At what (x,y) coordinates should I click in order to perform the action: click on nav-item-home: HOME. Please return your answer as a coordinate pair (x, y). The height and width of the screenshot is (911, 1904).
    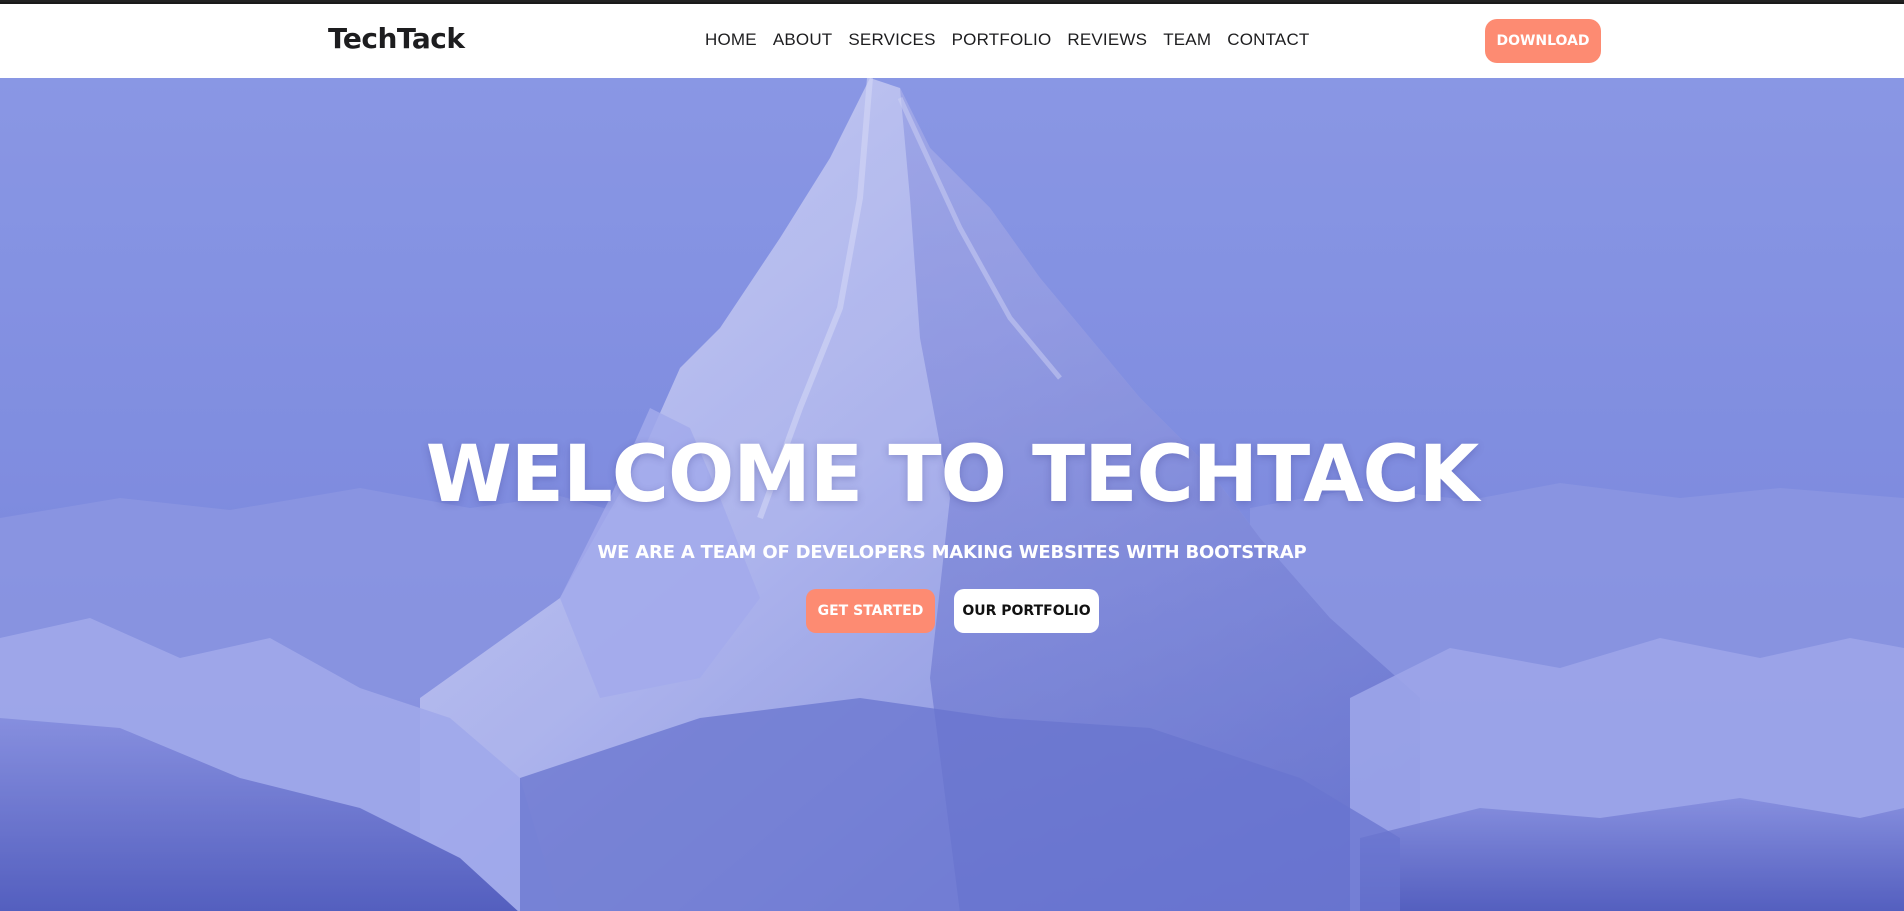
    Looking at the image, I should click on (731, 40).